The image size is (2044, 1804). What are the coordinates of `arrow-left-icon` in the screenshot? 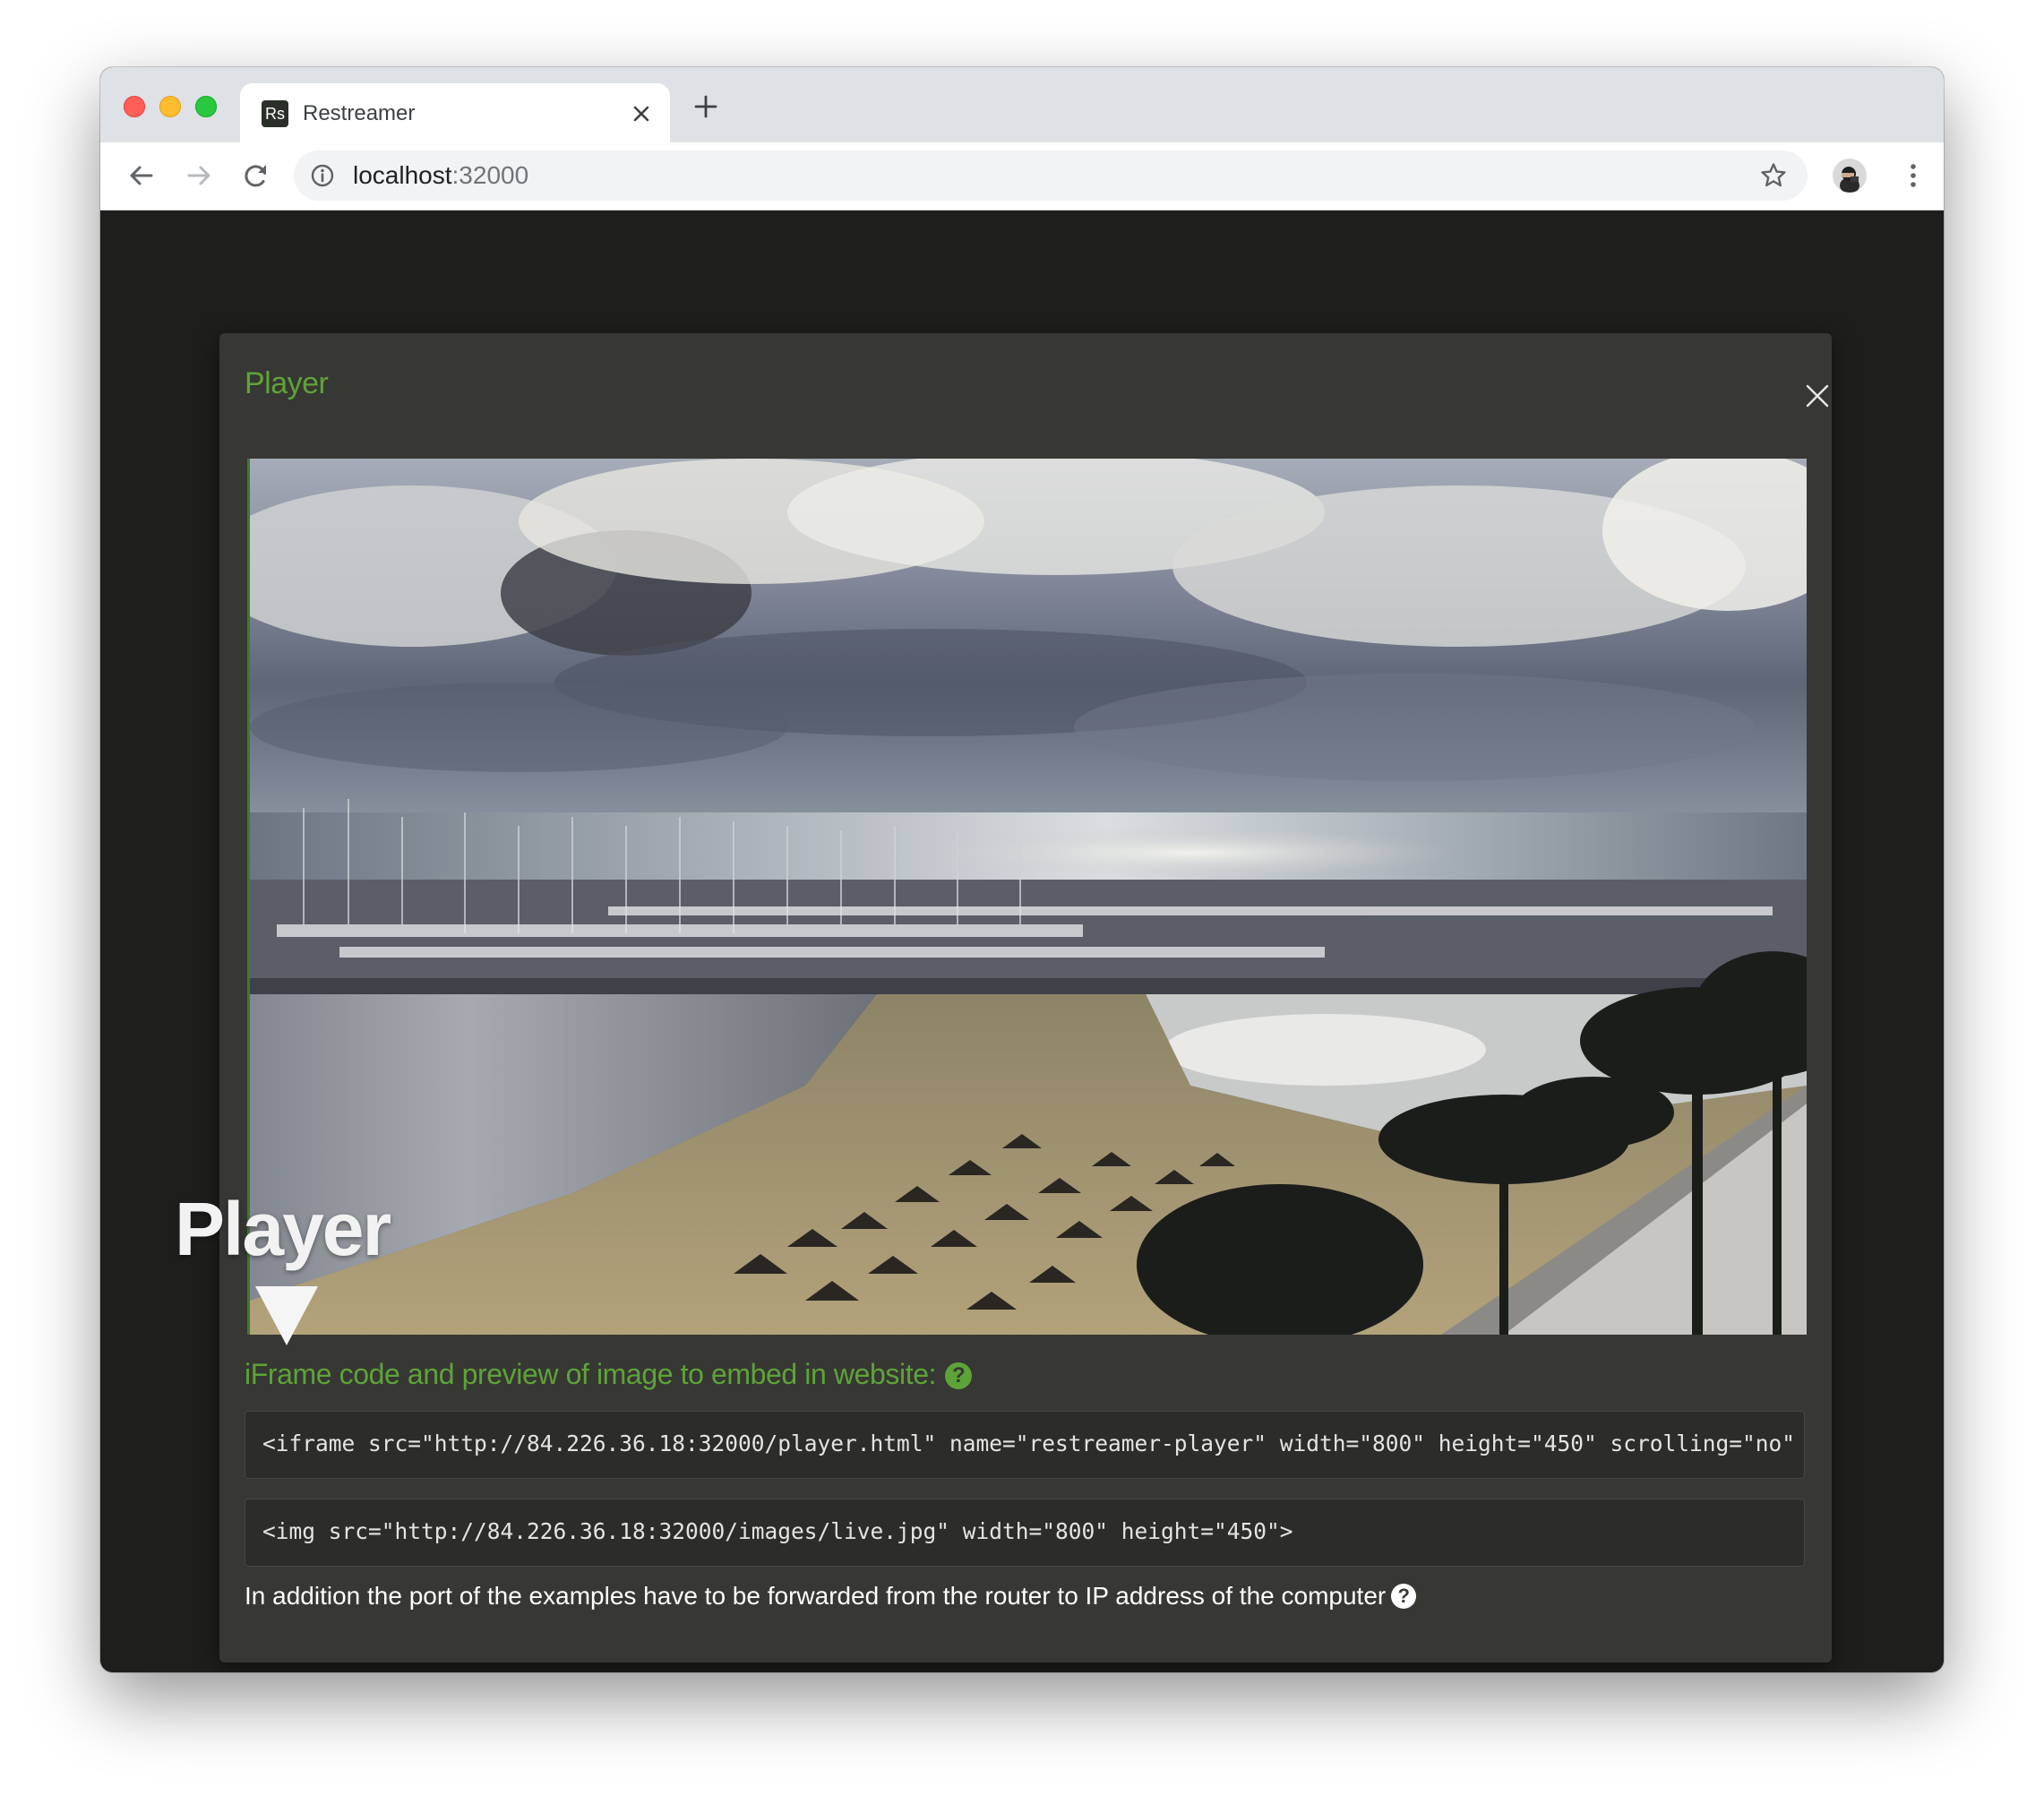 It's located at (142, 175).